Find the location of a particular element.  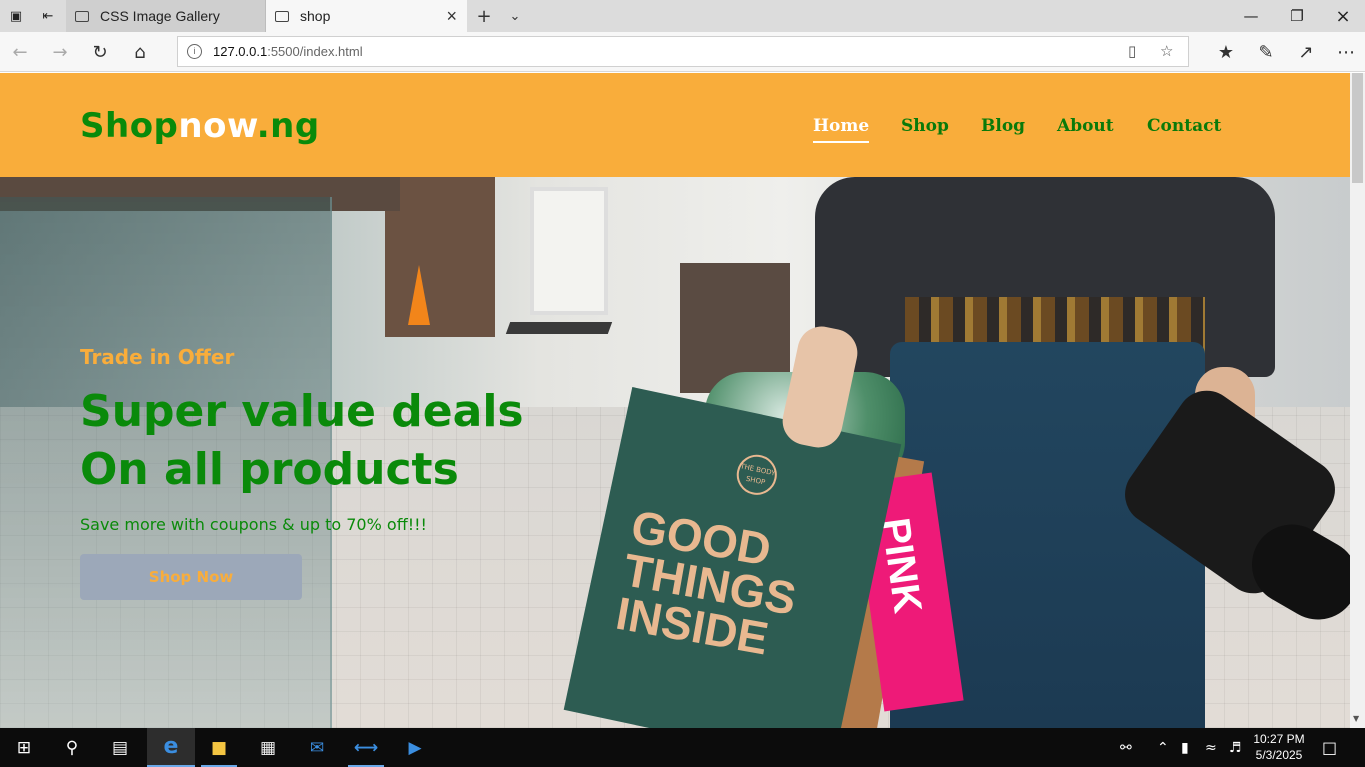

web-note-icon: ✎ is located at coordinates (1266, 52).